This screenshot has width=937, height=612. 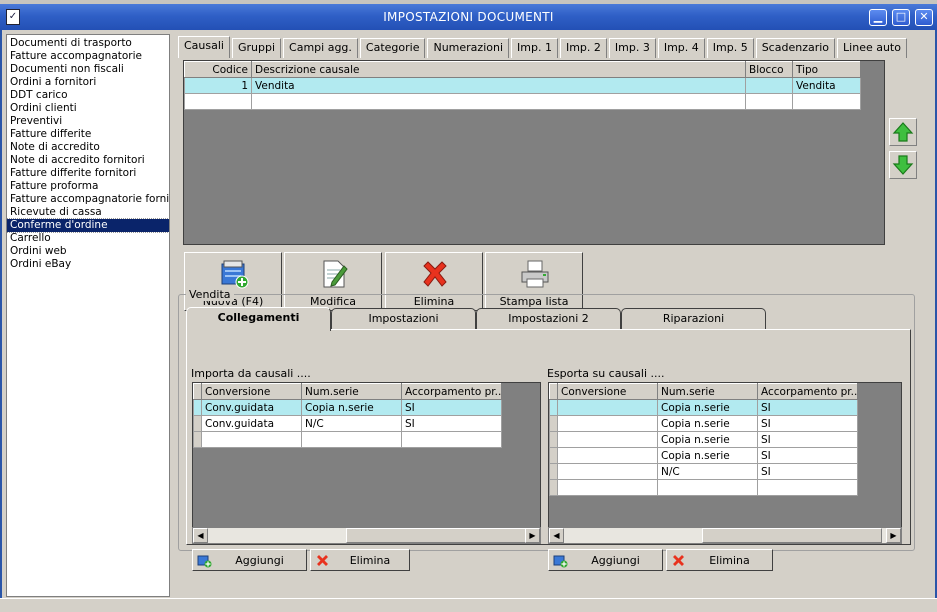 What do you see at coordinates (218, 85) in the screenshot?
I see `cell-codice: 1` at bounding box center [218, 85].